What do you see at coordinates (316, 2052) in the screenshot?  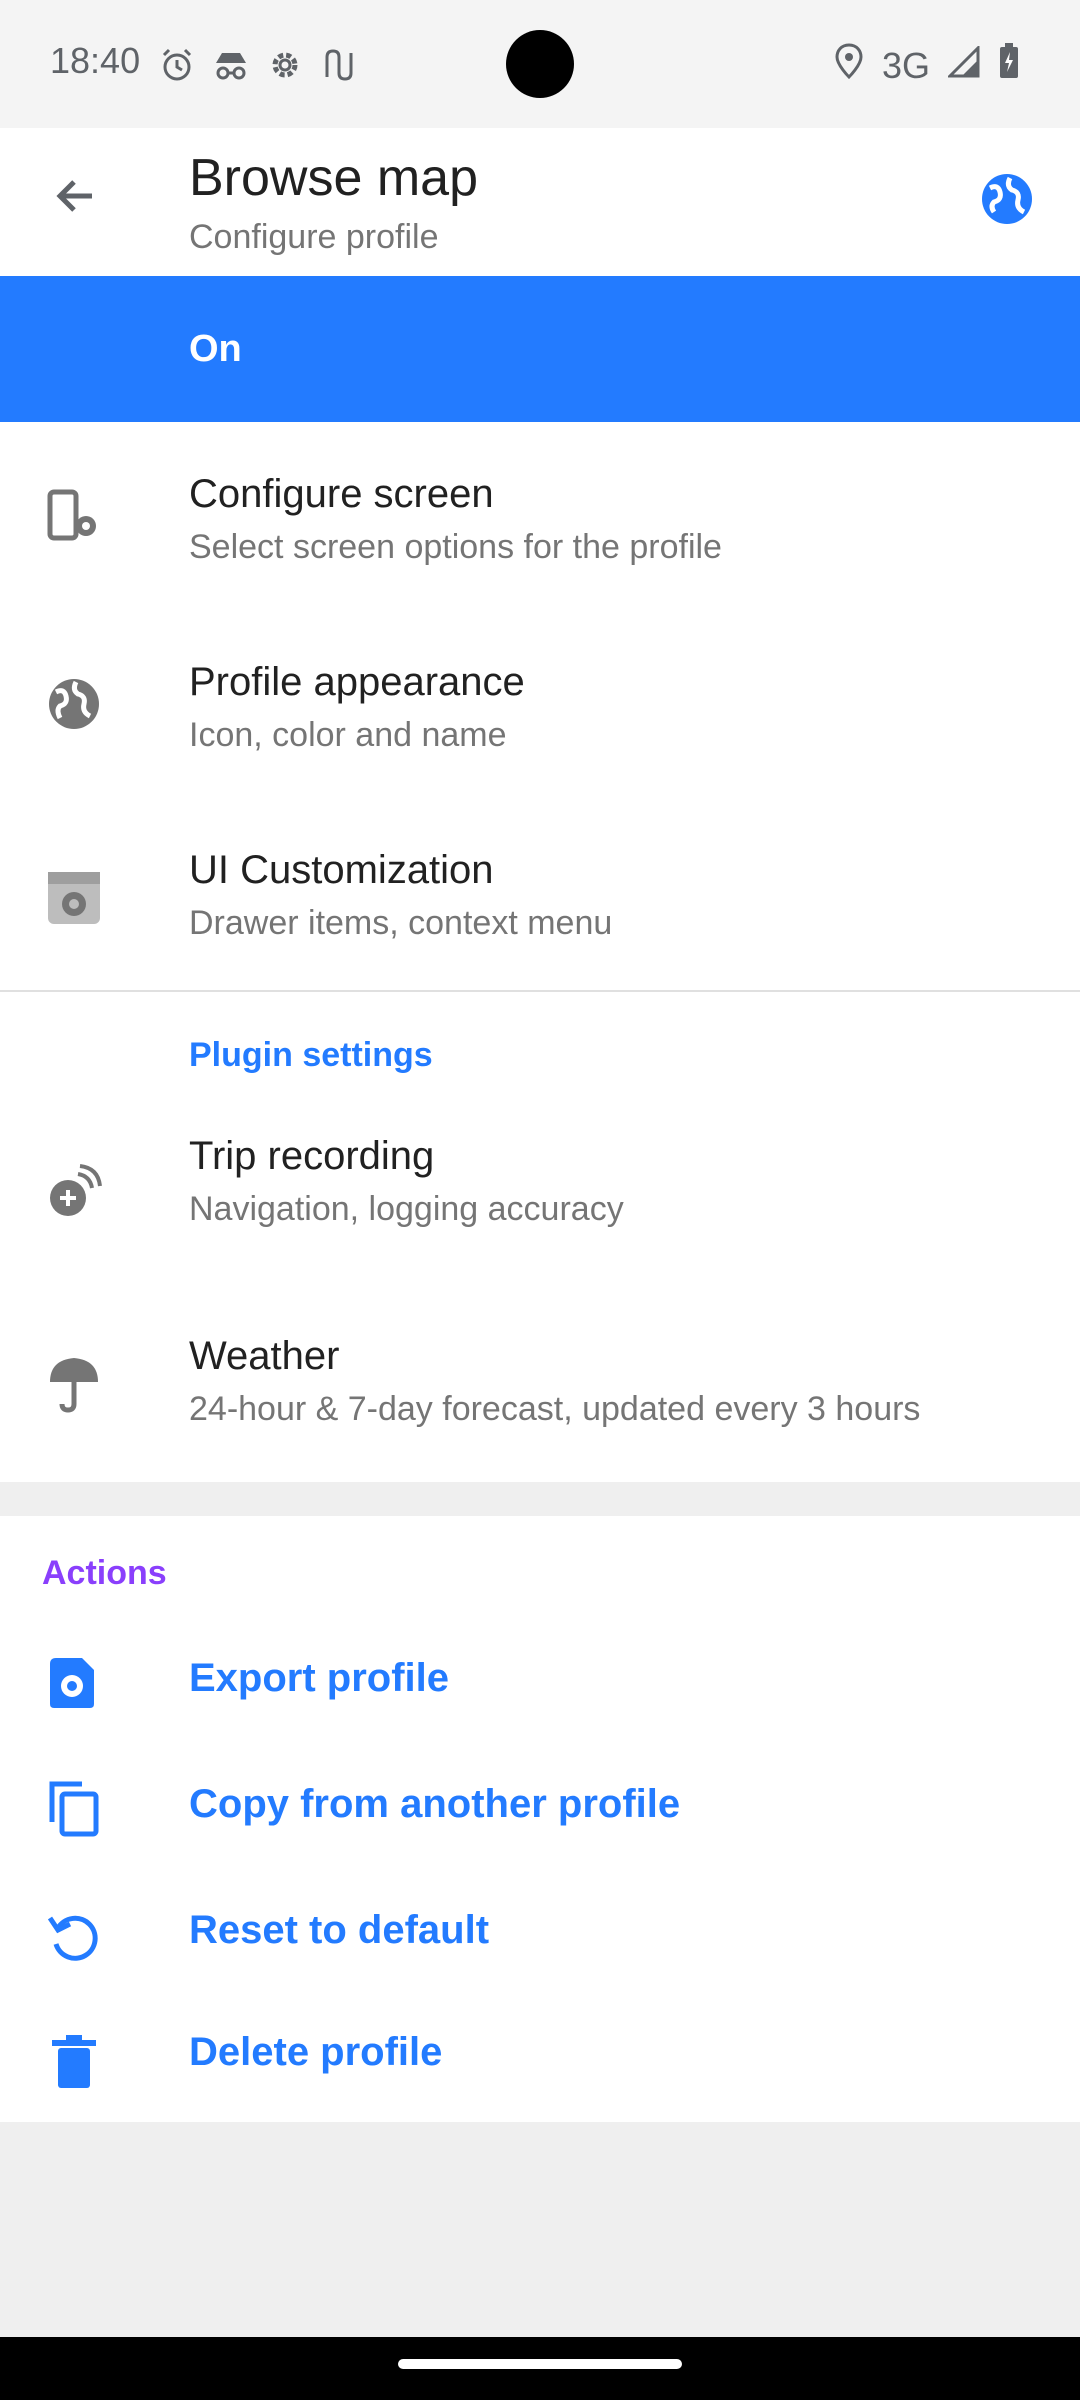 I see `action-label: Delete profile` at bounding box center [316, 2052].